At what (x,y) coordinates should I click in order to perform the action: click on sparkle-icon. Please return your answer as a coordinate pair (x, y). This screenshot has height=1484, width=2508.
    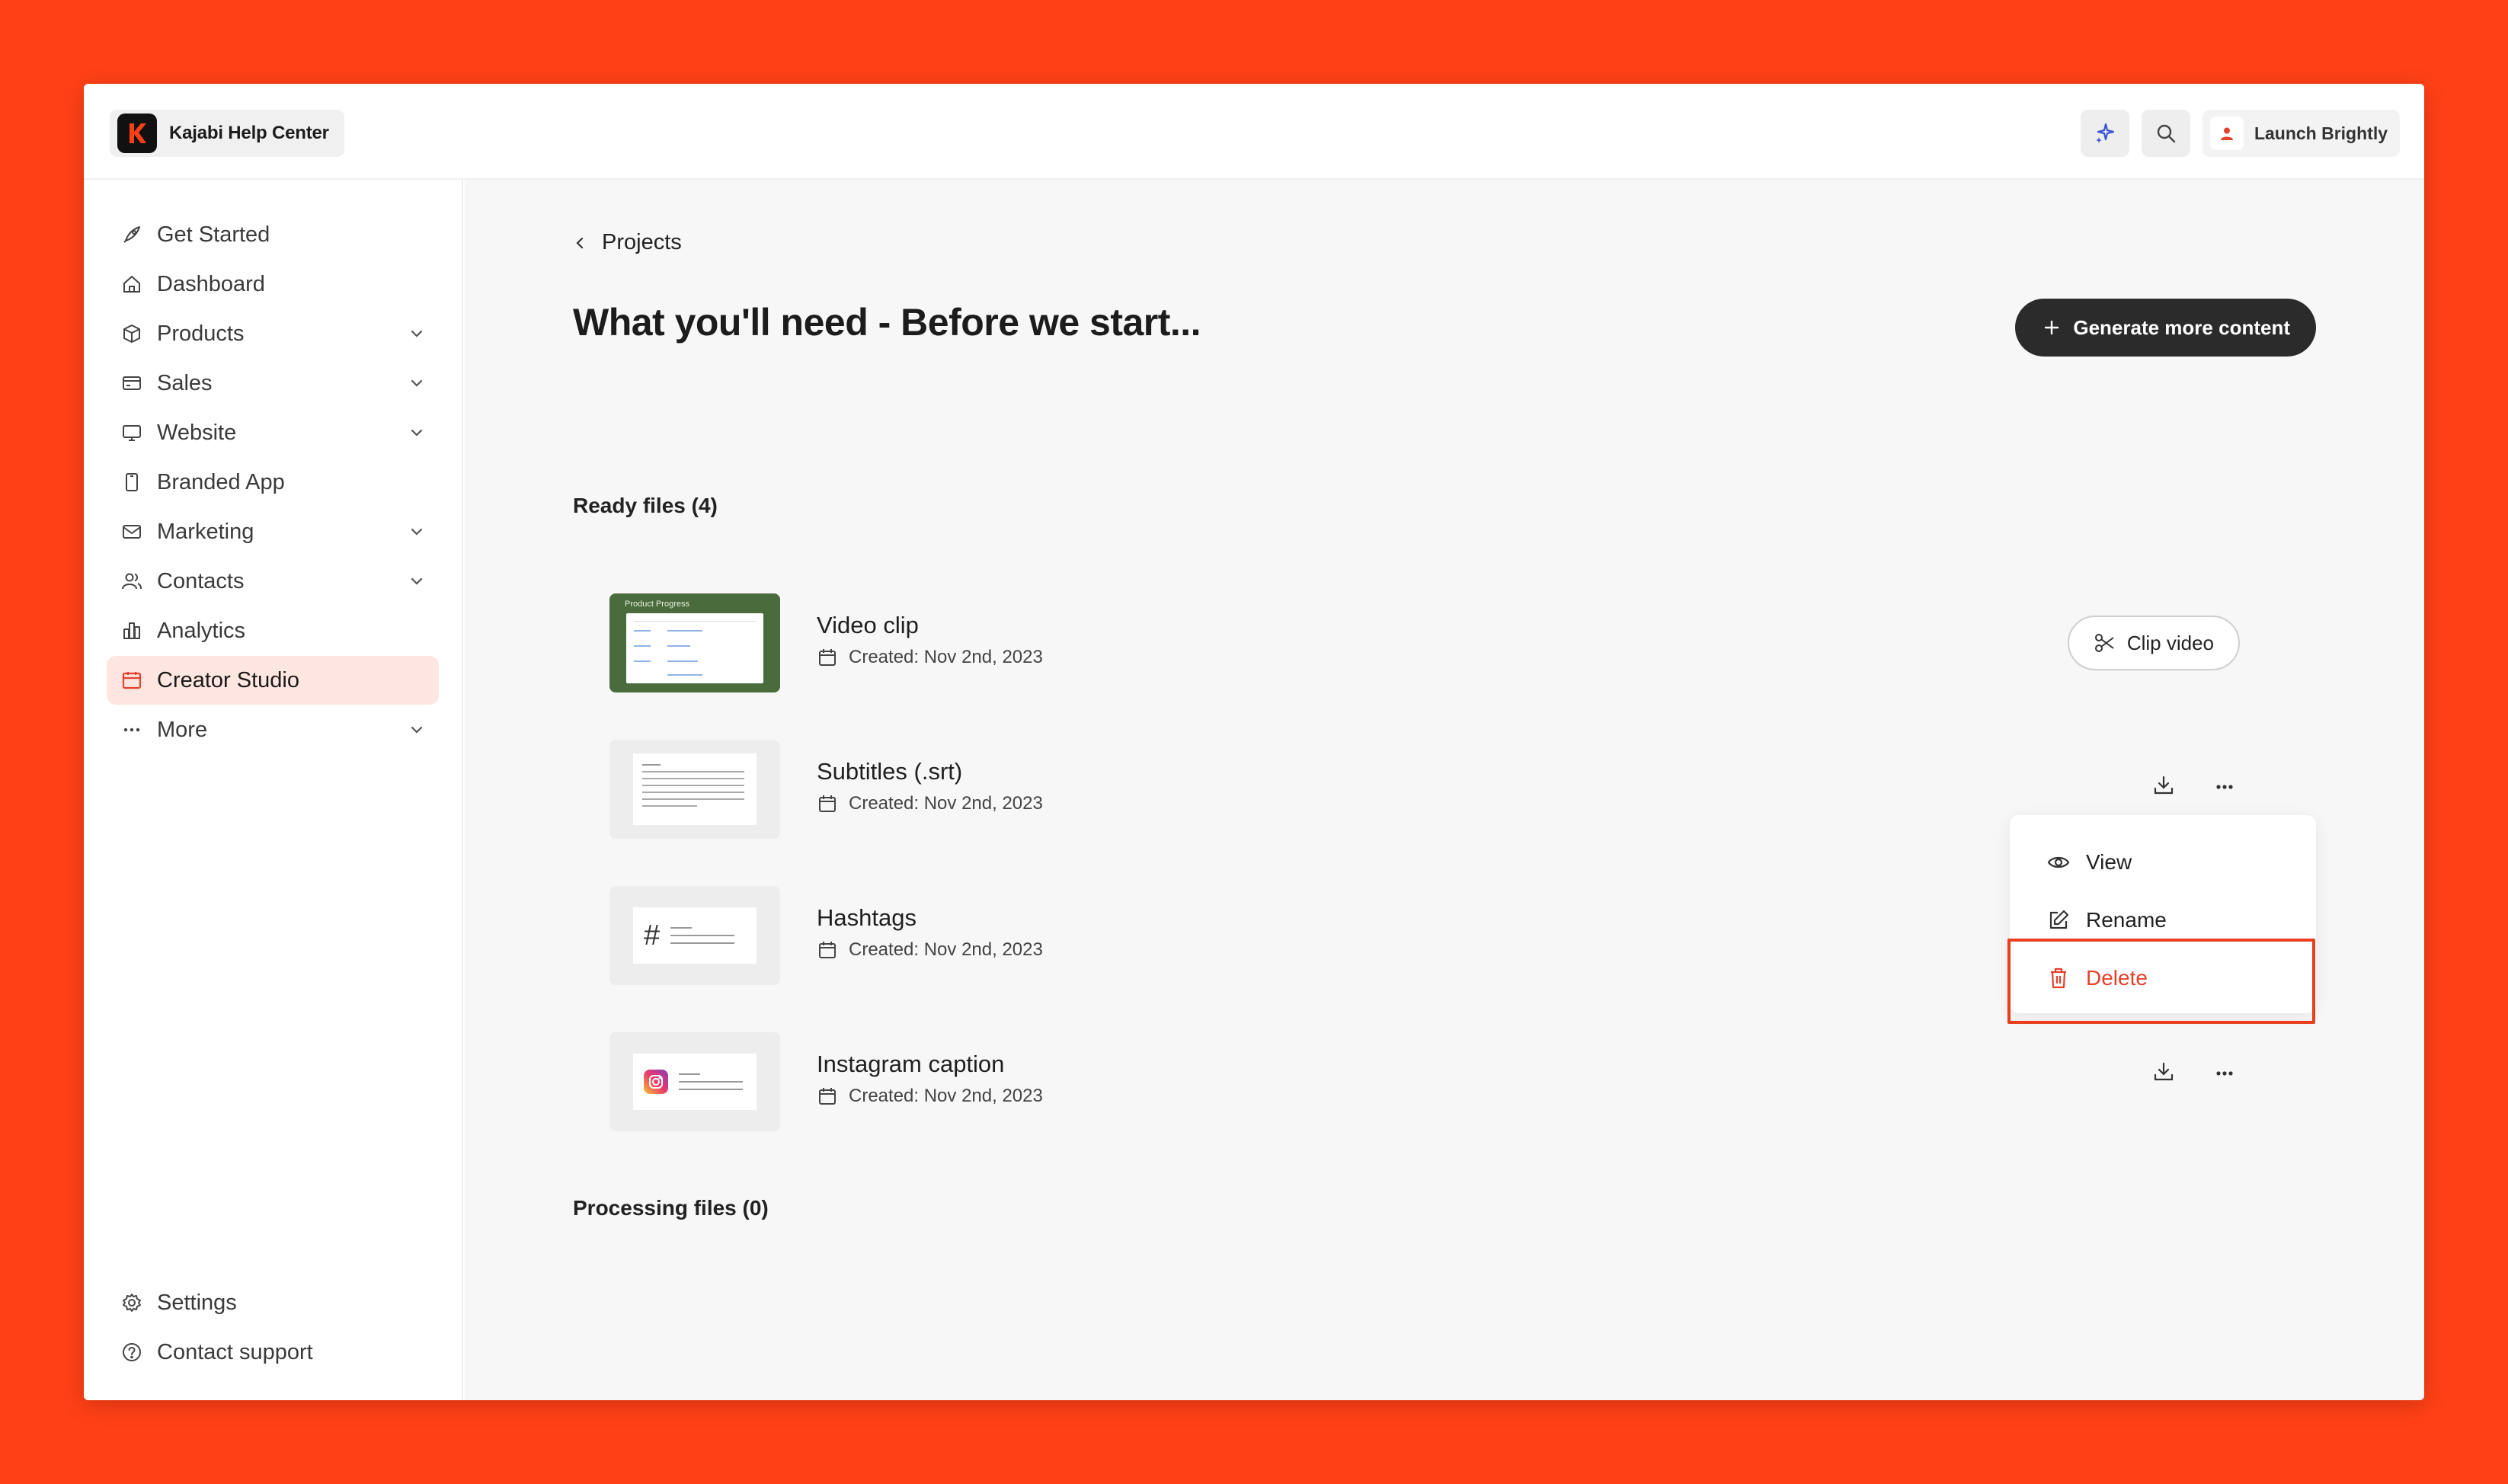
    Looking at the image, I should click on (2105, 133).